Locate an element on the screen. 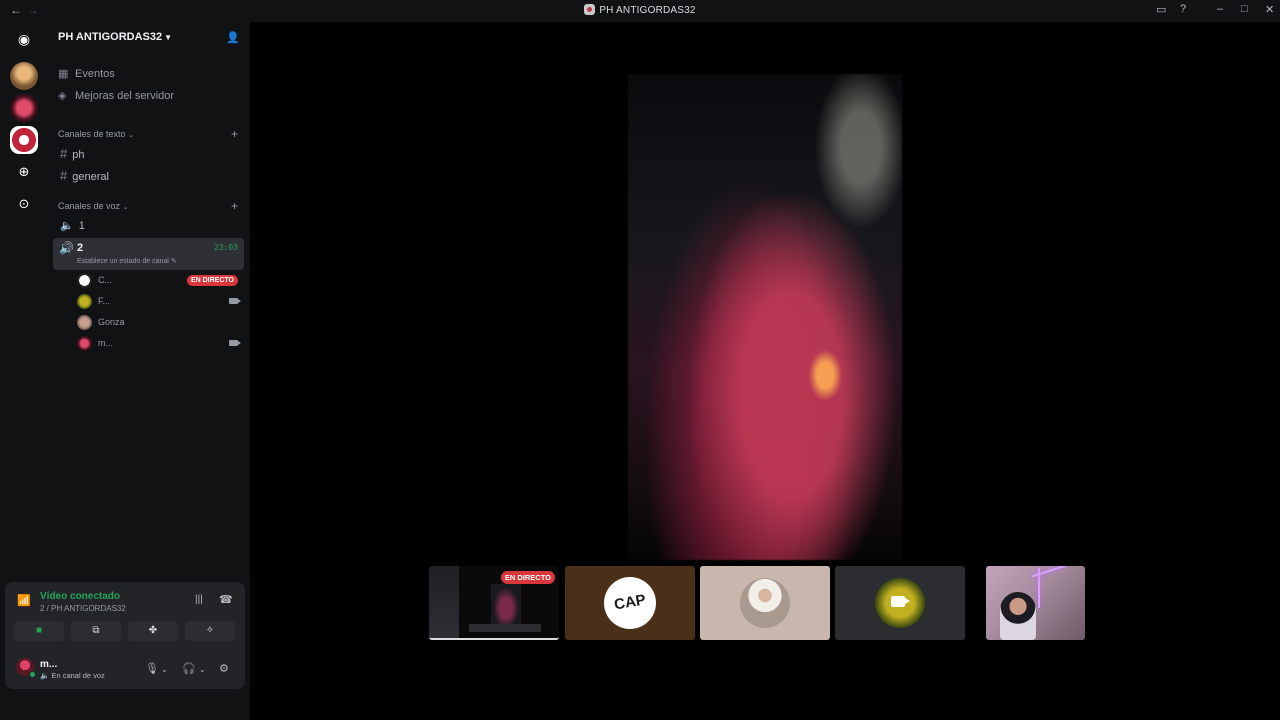 The image size is (1280, 720). category-label: Canales de voz is located at coordinates (89, 206).